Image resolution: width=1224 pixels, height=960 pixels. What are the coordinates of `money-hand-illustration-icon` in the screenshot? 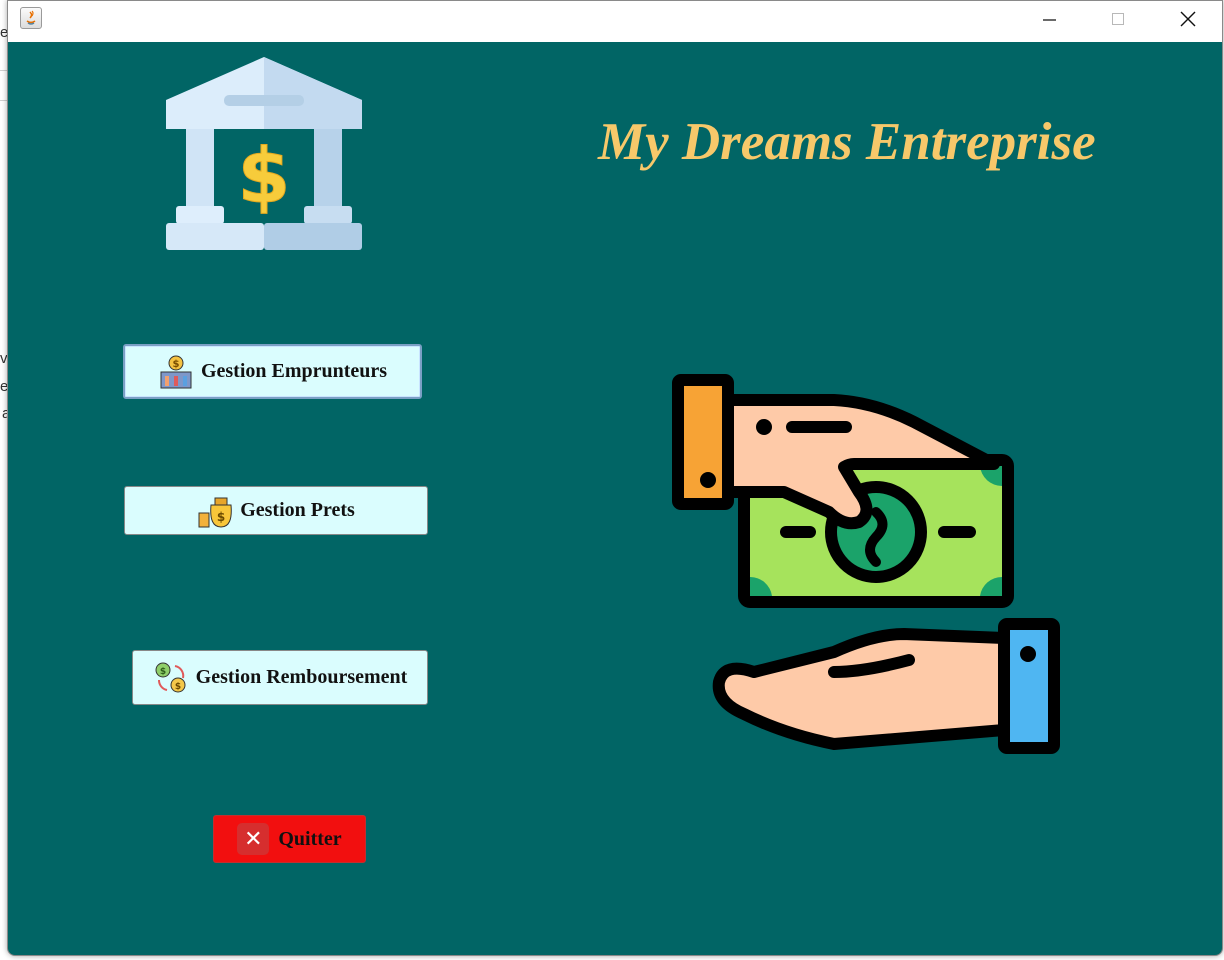 It's located at (866, 564).